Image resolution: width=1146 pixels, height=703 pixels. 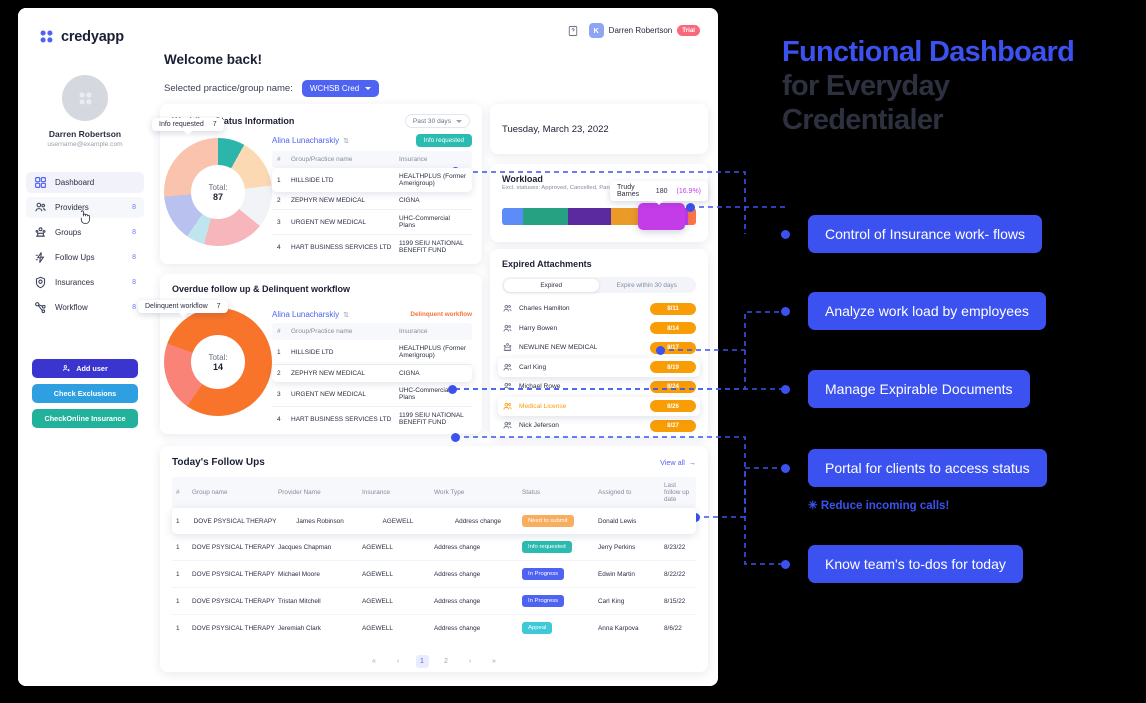 I want to click on cell-index: 4, so click(x=279, y=419).